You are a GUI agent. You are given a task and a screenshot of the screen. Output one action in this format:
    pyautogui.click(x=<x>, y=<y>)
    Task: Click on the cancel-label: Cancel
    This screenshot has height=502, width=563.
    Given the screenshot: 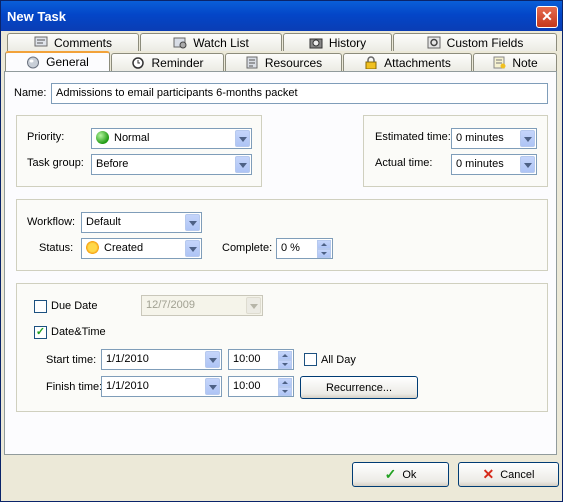 What is the action you would take?
    pyautogui.click(x=517, y=474)
    